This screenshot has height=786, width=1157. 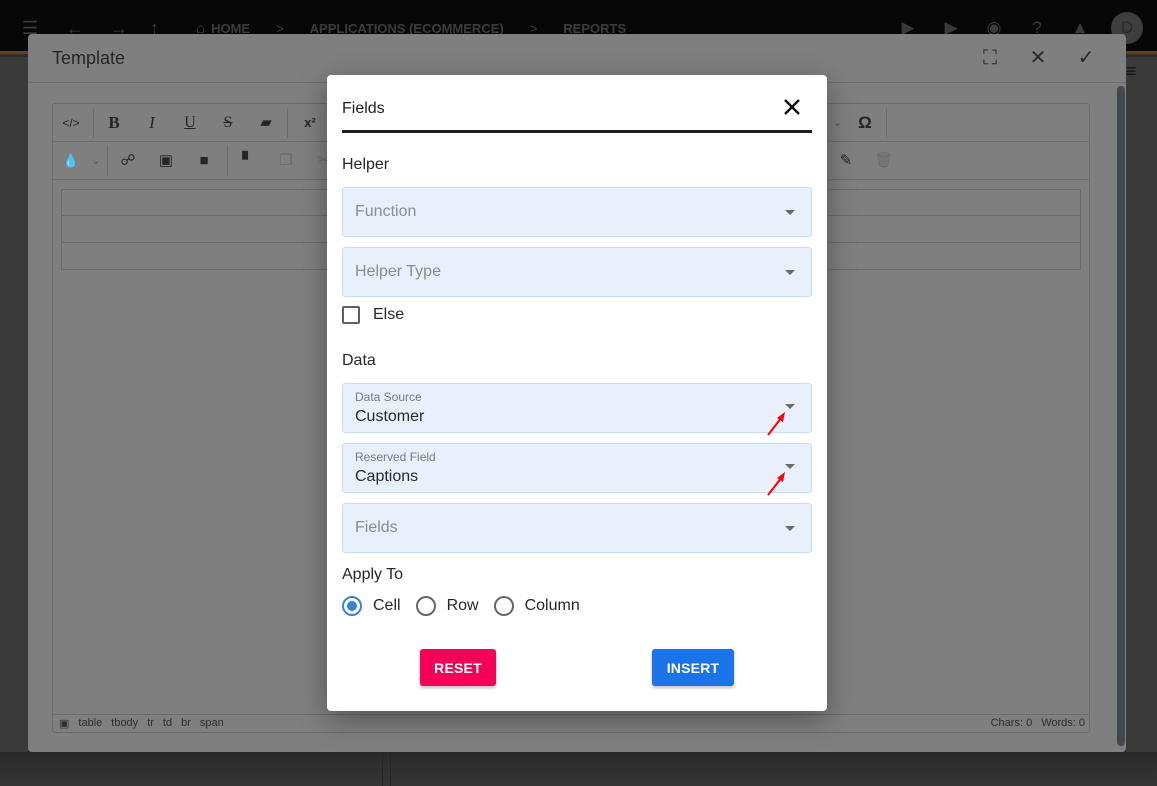 What do you see at coordinates (577, 212) in the screenshot?
I see `function-select: Function` at bounding box center [577, 212].